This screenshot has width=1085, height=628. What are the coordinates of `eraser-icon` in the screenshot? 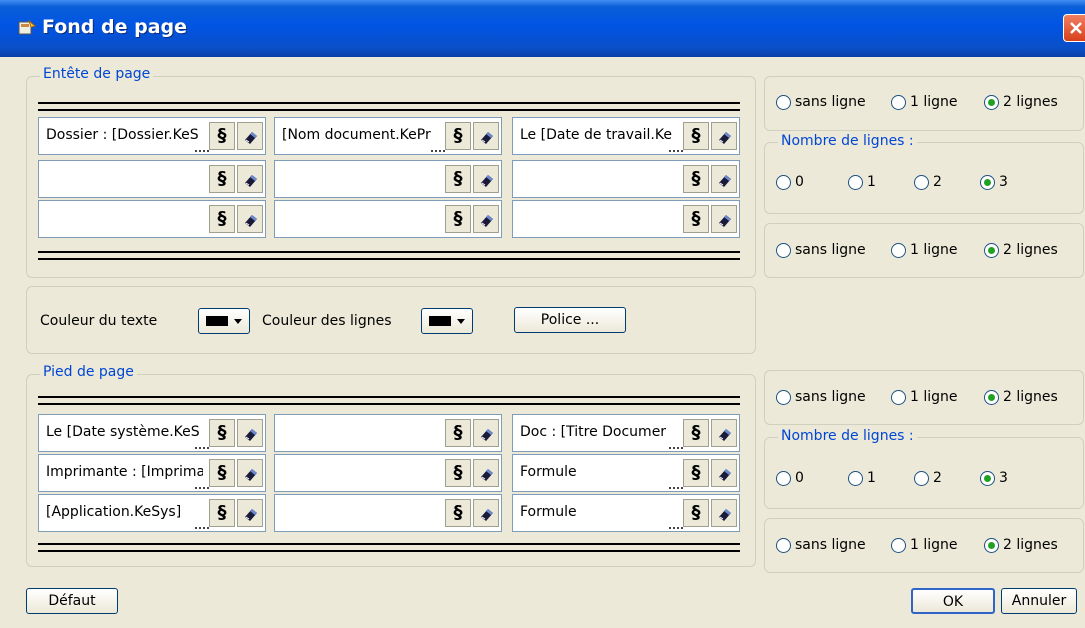 It's located at (725, 435).